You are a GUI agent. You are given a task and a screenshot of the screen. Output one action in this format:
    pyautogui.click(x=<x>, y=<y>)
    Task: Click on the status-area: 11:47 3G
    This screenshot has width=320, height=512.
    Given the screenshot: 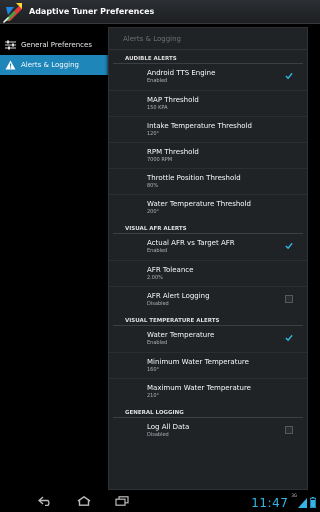 What is the action you would take?
    pyautogui.click(x=284, y=502)
    